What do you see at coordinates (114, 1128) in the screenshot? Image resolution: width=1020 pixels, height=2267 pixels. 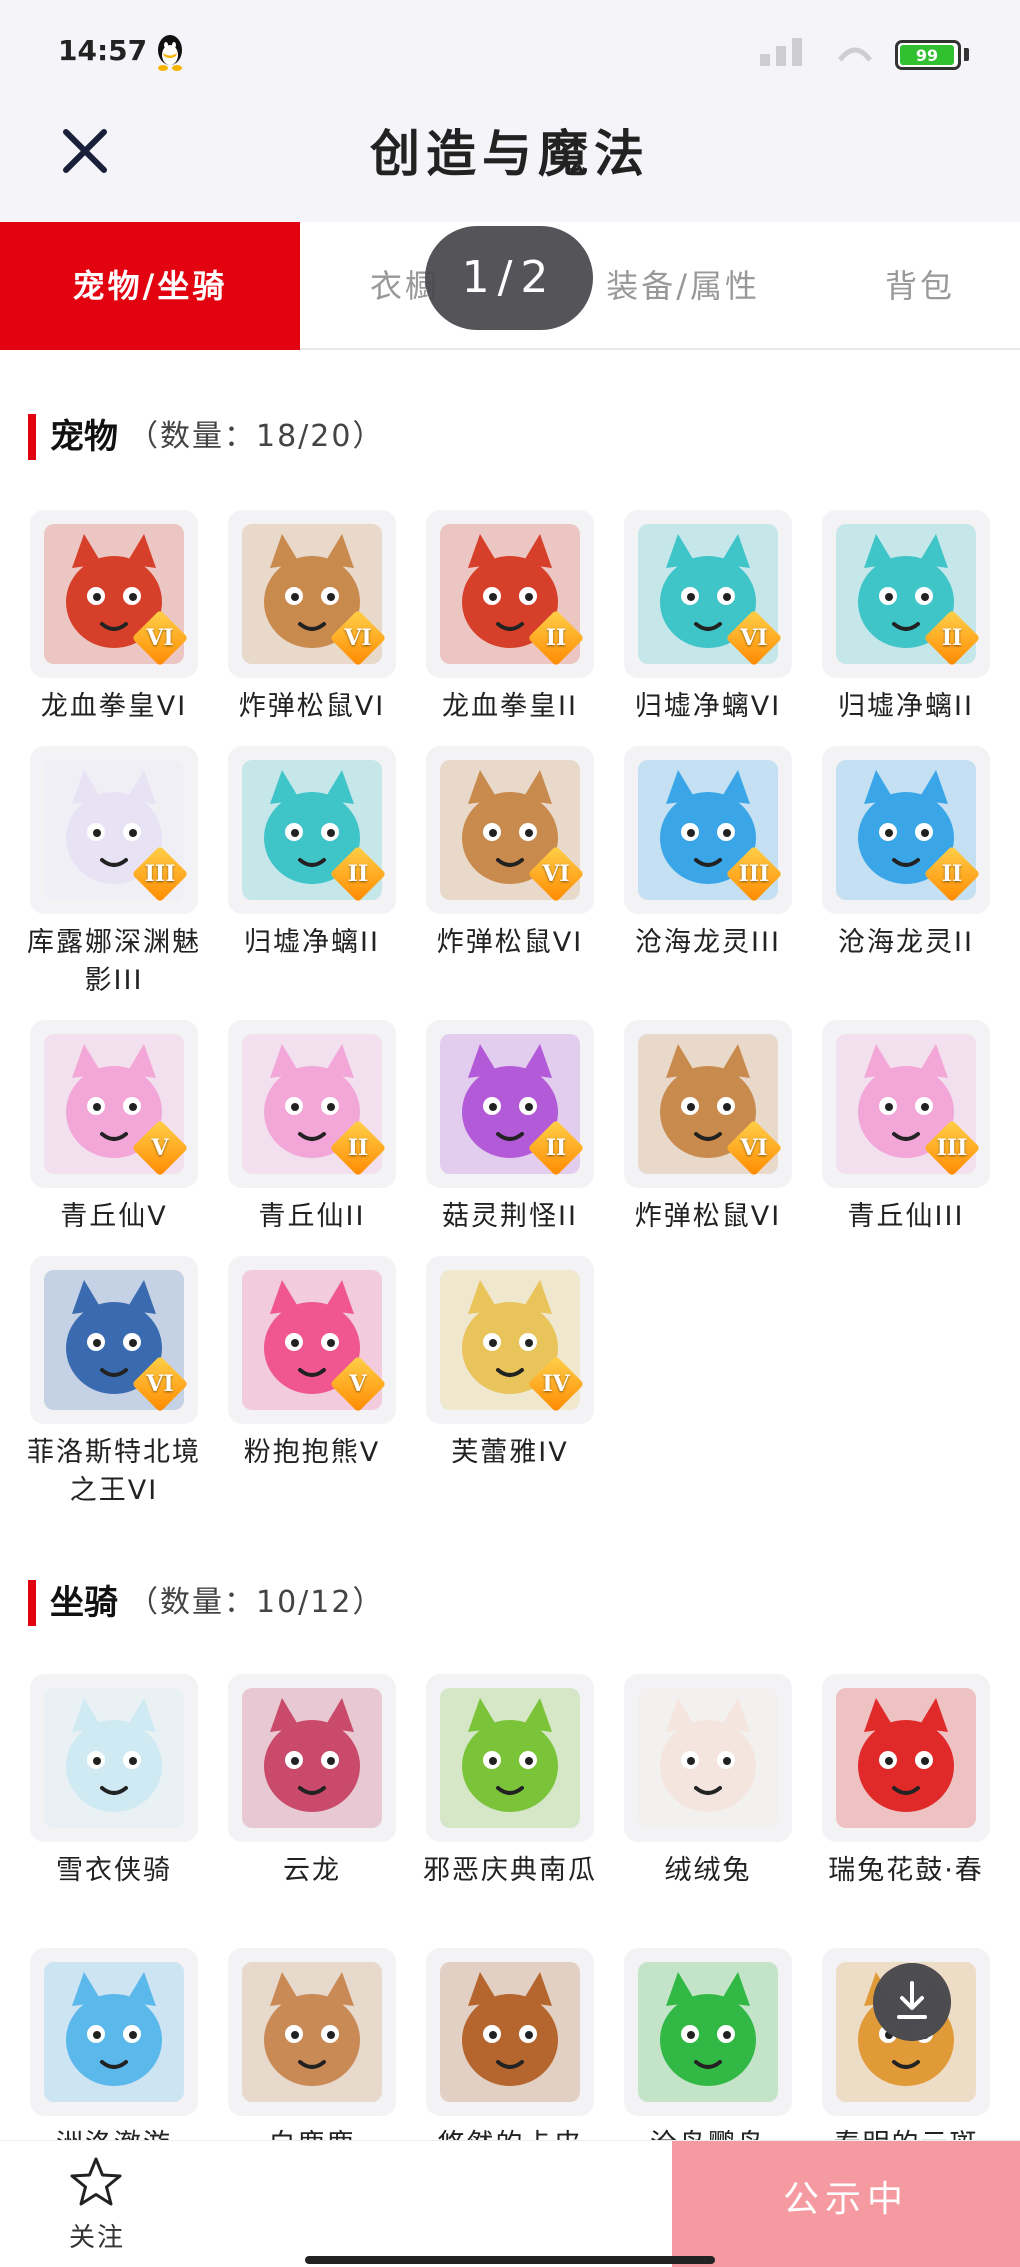 I see `pet-item: V 青丘仙V` at bounding box center [114, 1128].